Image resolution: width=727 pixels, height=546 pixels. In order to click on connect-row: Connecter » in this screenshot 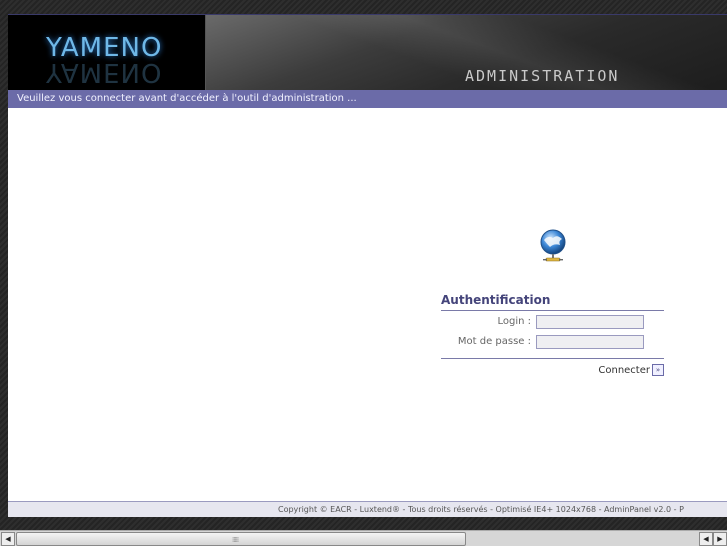, I will do `click(552, 370)`.